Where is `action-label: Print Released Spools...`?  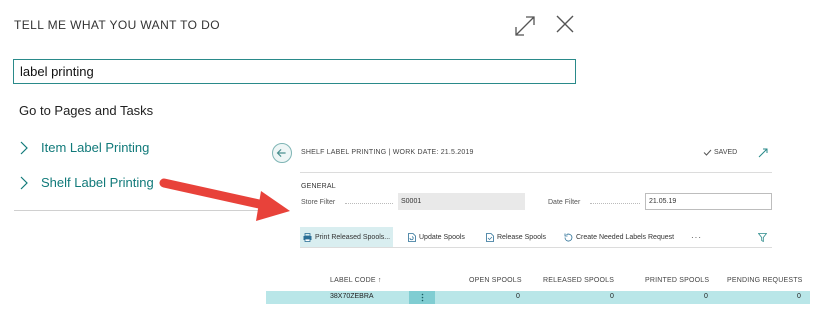 action-label: Print Released Spools... is located at coordinates (353, 237).